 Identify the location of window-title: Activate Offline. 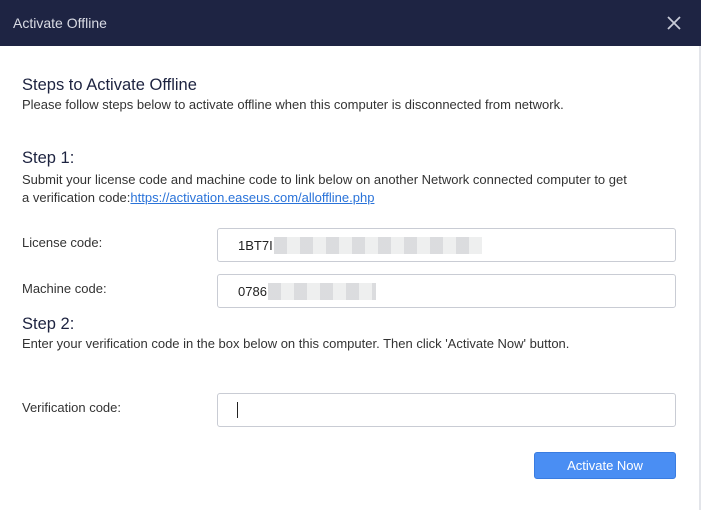
(60, 23).